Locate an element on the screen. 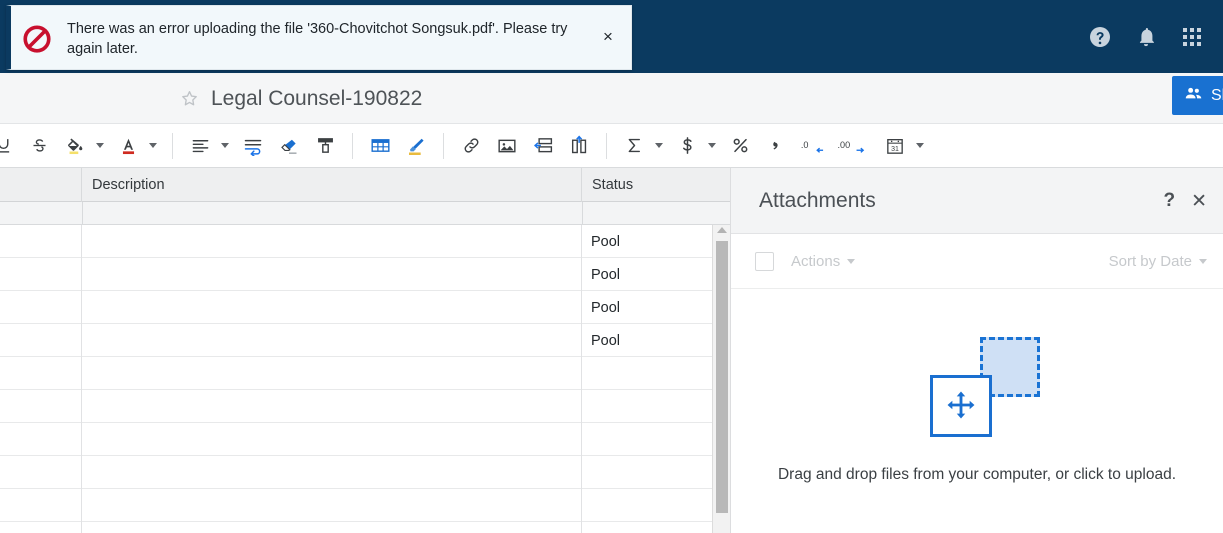 This screenshot has width=1223, height=533. calendar-31-icon: 31 is located at coordinates (895, 146).